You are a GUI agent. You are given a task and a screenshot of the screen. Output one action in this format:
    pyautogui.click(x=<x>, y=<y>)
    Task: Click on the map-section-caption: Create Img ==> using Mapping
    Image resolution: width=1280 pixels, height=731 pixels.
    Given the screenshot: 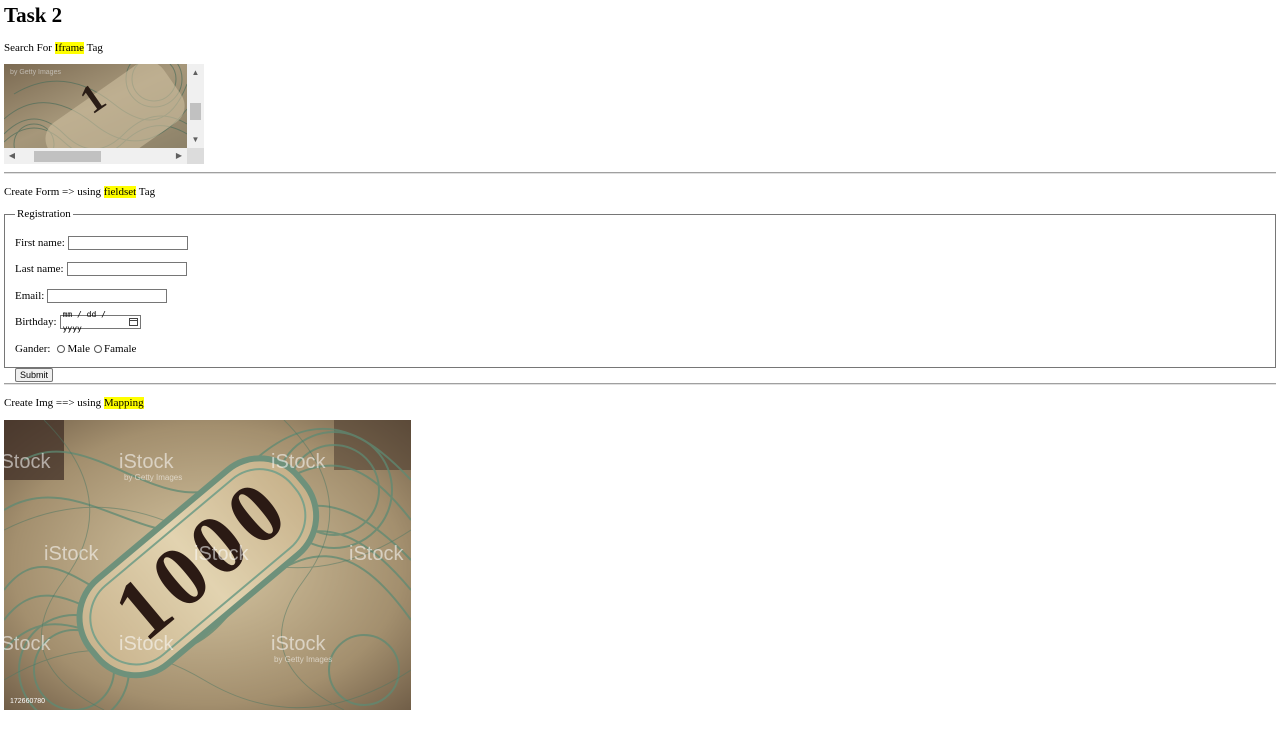 What is the action you would take?
    pyautogui.click(x=74, y=403)
    